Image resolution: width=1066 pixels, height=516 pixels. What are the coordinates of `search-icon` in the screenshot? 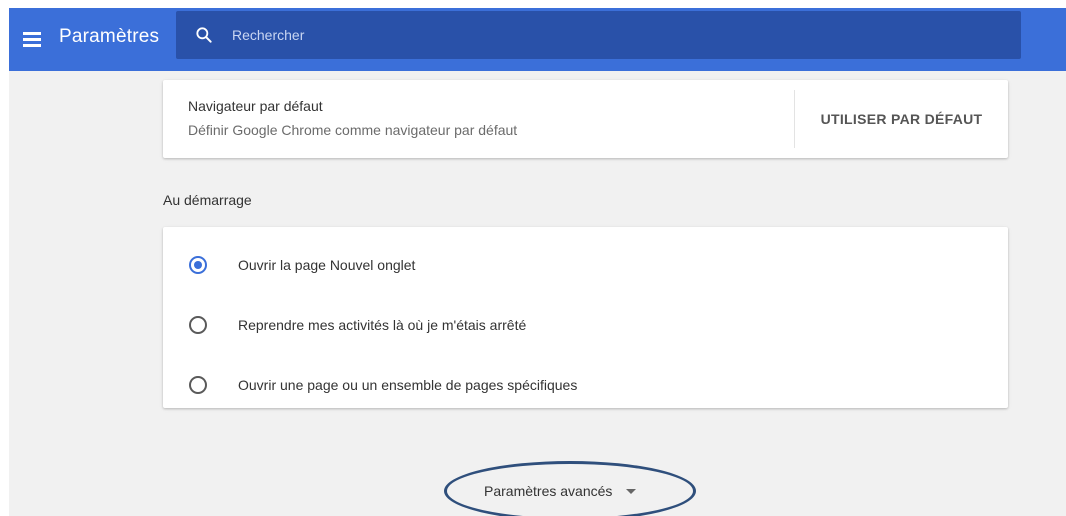 It's located at (204, 35).